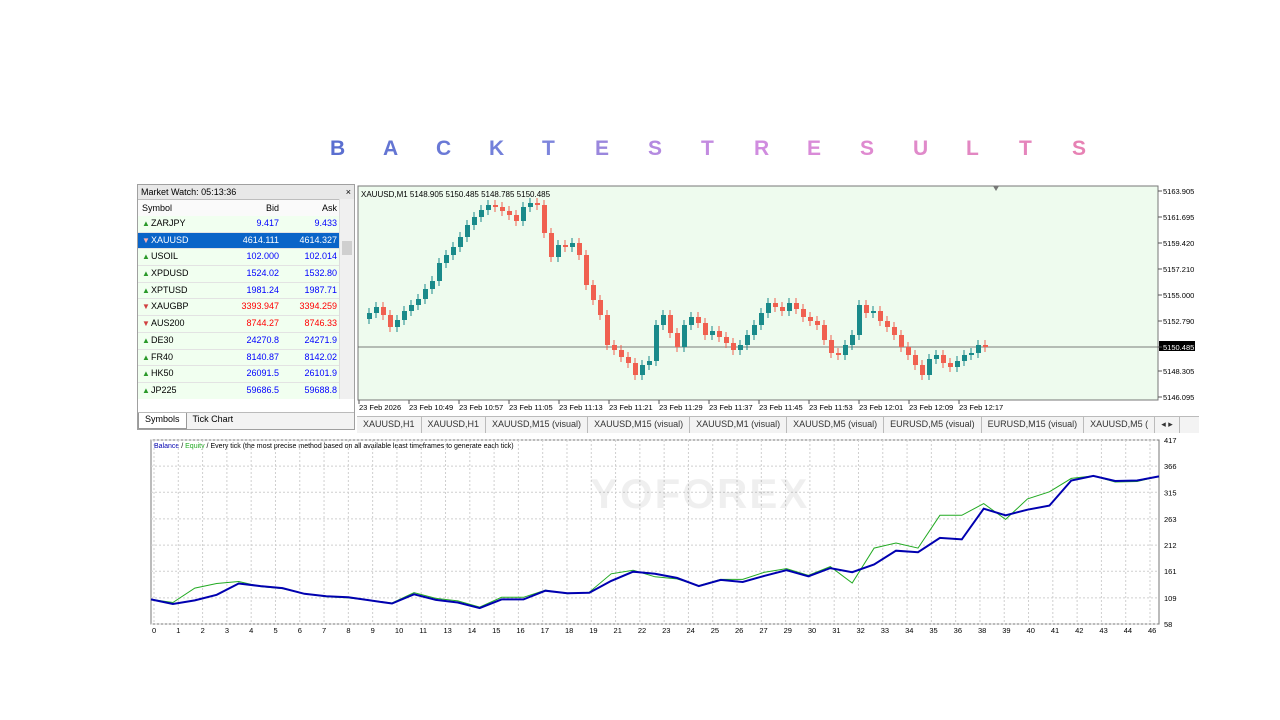 Image resolution: width=1280 pixels, height=720 pixels. What do you see at coordinates (1167, 425) in the screenshot?
I see `chart-tab: ◂ ▸` at bounding box center [1167, 425].